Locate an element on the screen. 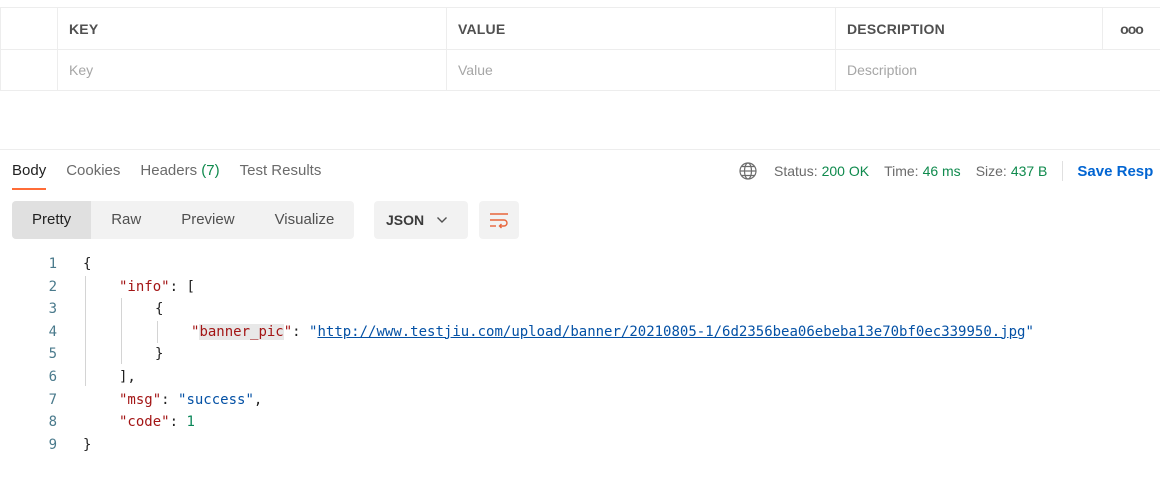 This screenshot has width=1160, height=501. wrap-lines-icon is located at coordinates (499, 221).